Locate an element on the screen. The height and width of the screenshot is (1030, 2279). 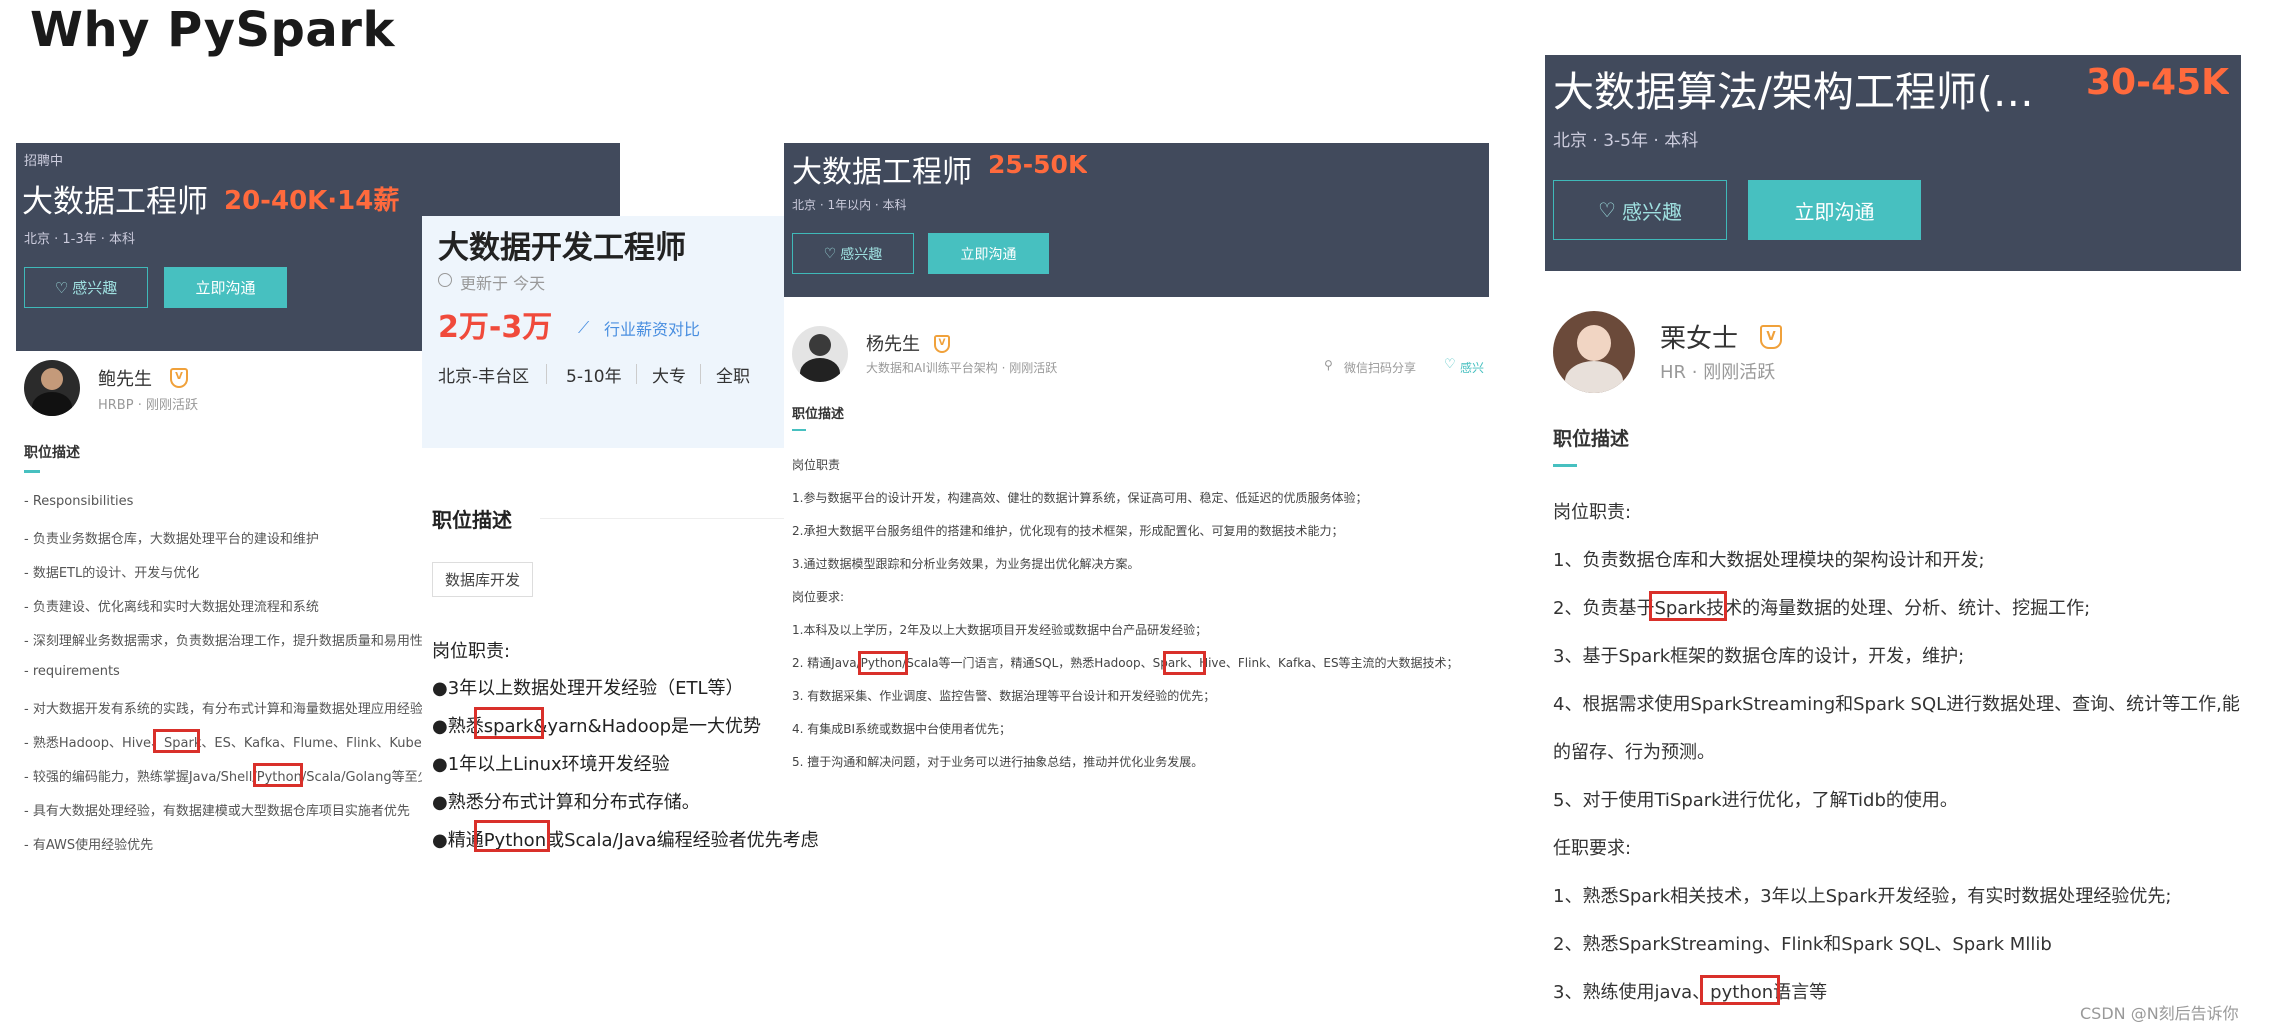
card4-salary: 30-45K is located at coordinates (2158, 82).